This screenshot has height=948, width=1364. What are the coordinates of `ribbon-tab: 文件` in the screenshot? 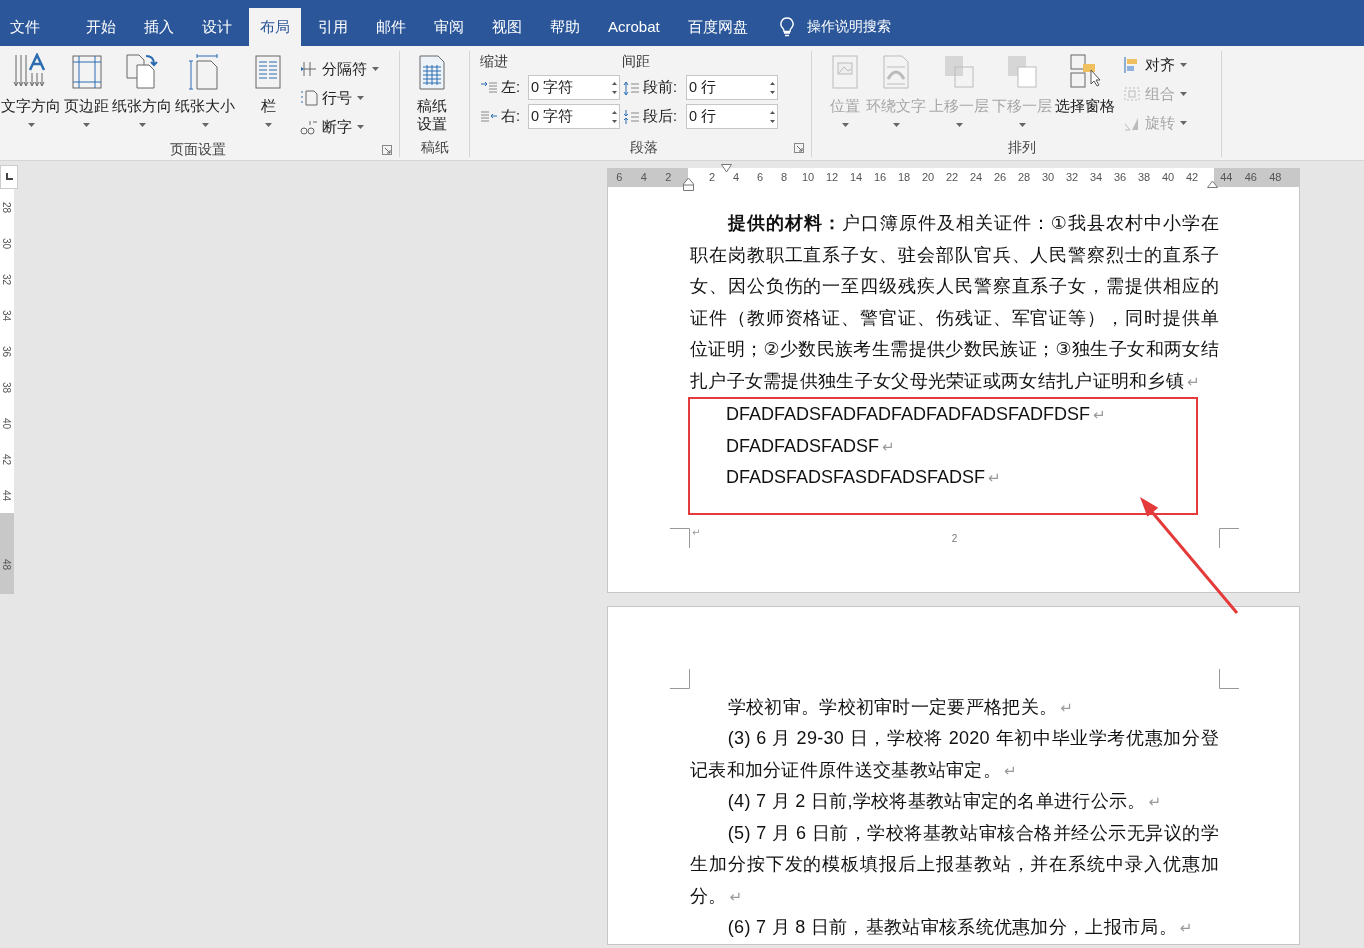 It's located at (25, 27).